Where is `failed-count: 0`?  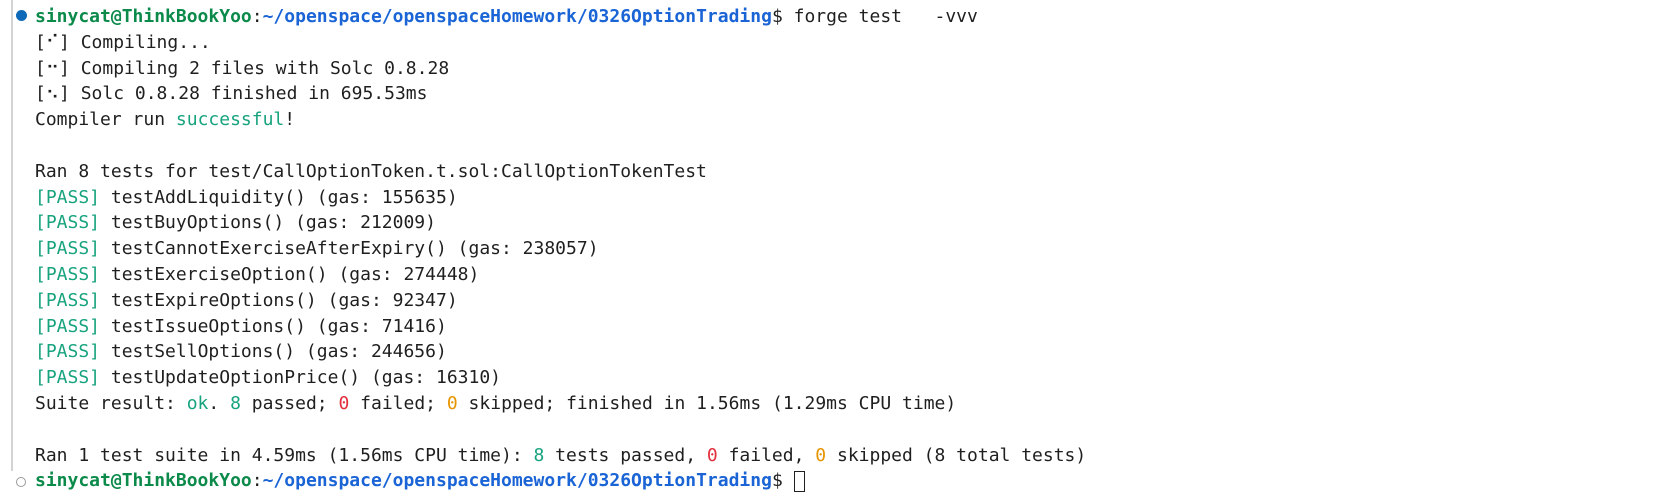 failed-count: 0 is located at coordinates (344, 403).